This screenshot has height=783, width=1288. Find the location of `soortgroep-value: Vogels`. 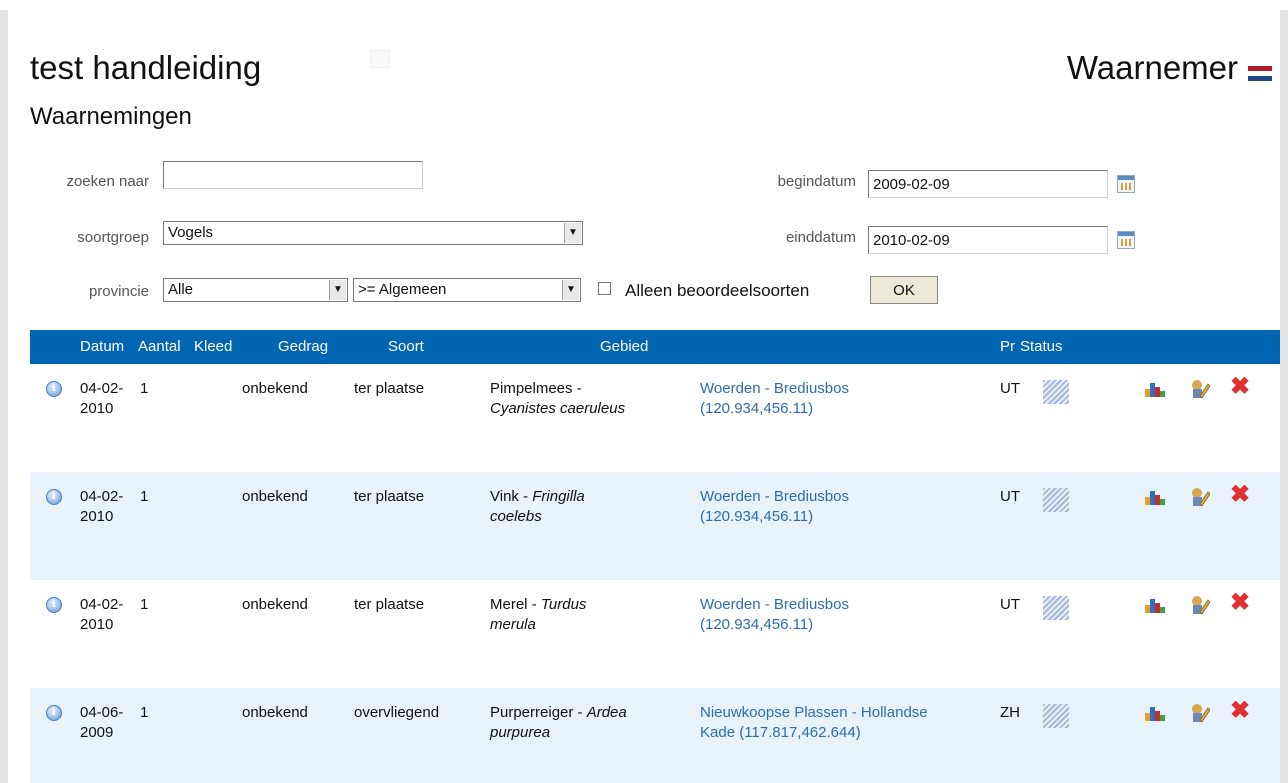

soortgroep-value: Vogels is located at coordinates (191, 232).